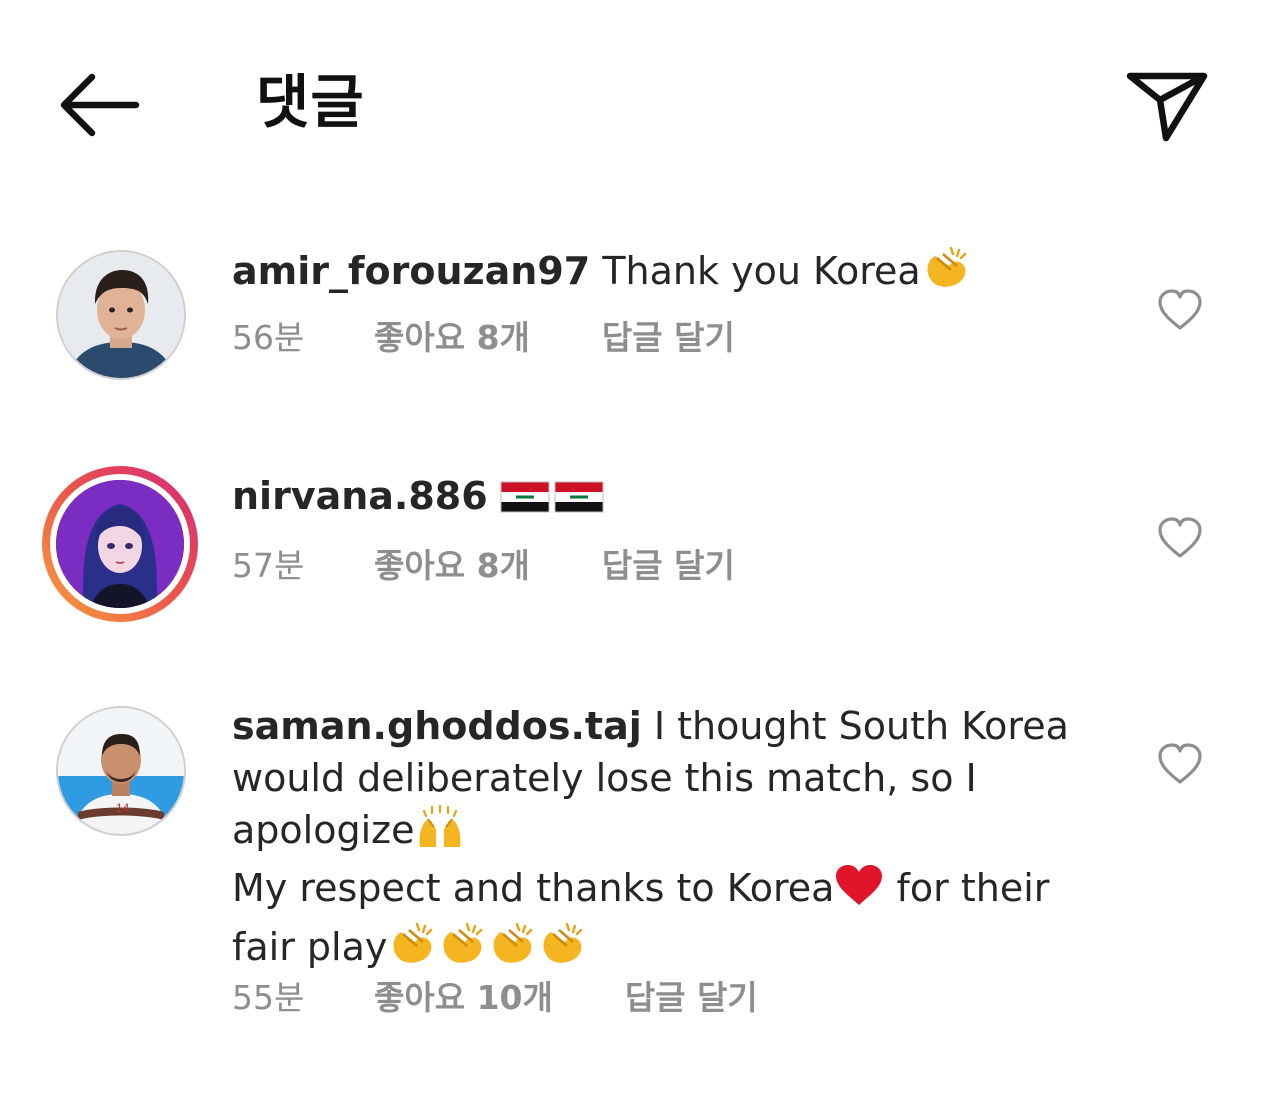 This screenshot has width=1280, height=1103. What do you see at coordinates (360, 496) in the screenshot?
I see `comment-username: nirvana.886` at bounding box center [360, 496].